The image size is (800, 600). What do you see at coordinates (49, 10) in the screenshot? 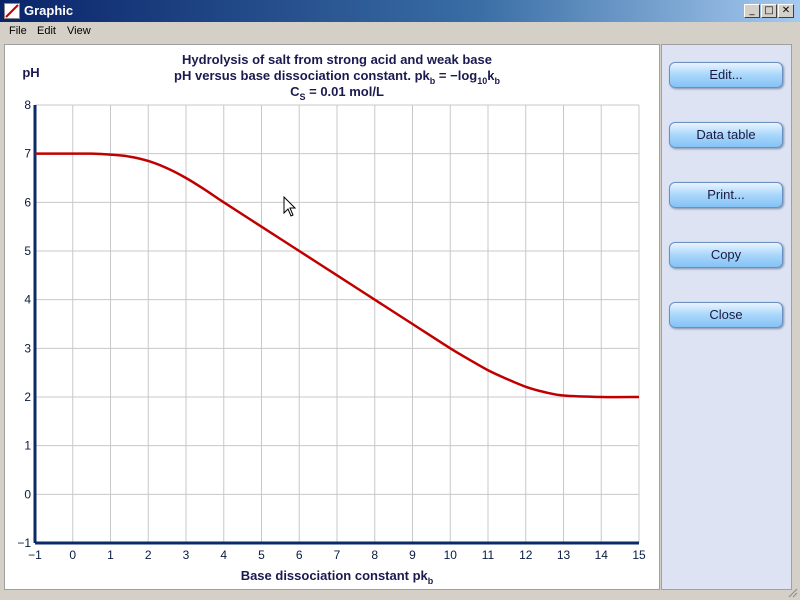
I see `window-title: Graphic` at bounding box center [49, 10].